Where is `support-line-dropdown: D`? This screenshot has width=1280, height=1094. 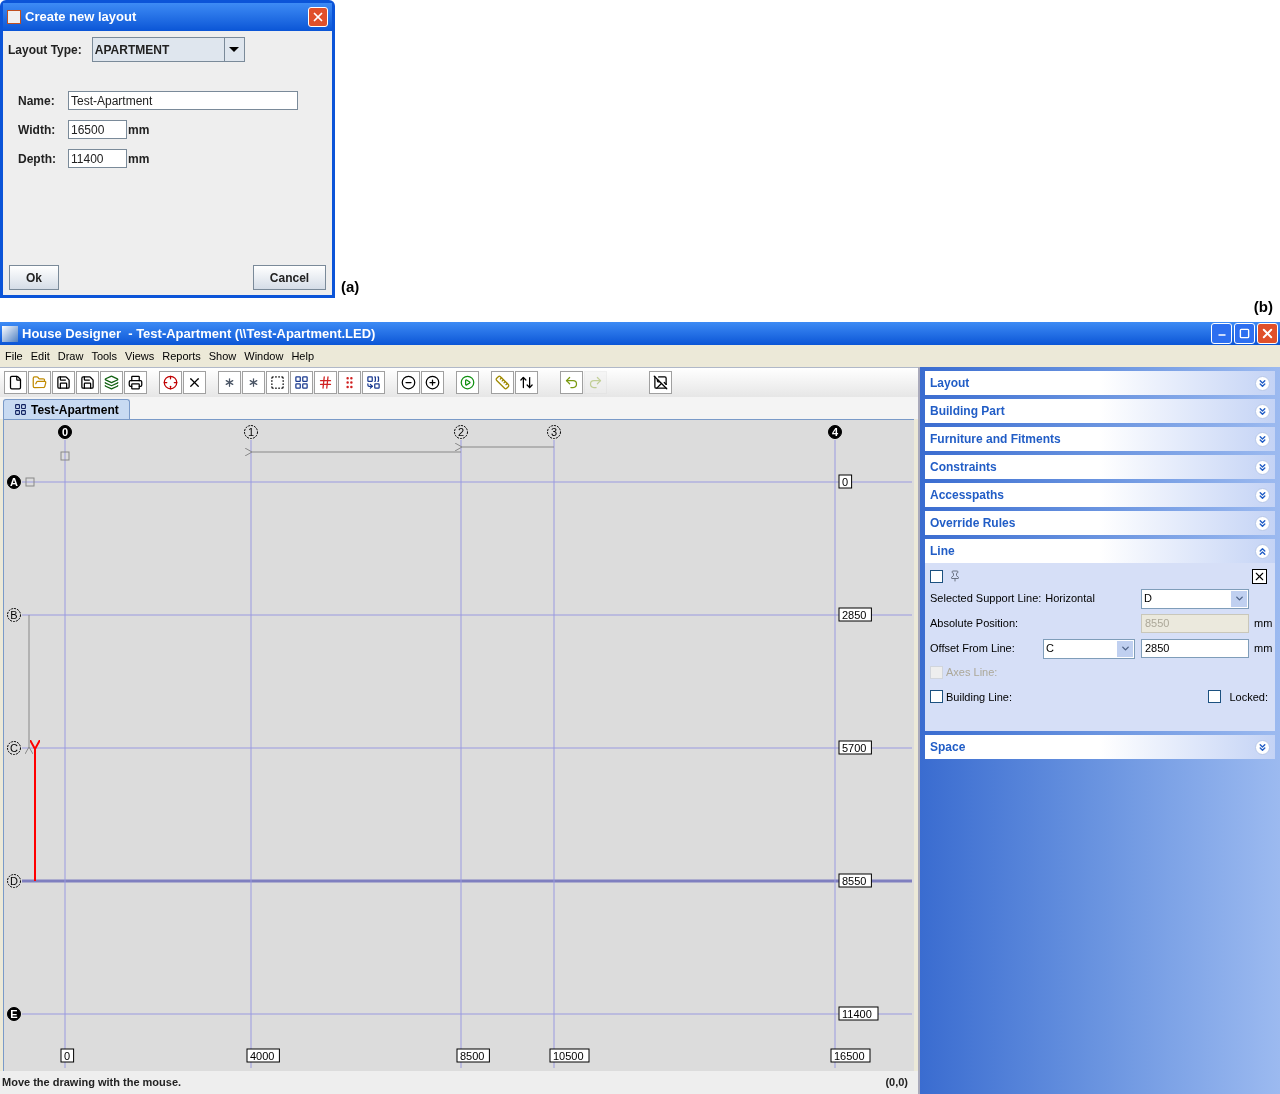
support-line-dropdown: D is located at coordinates (1195, 598).